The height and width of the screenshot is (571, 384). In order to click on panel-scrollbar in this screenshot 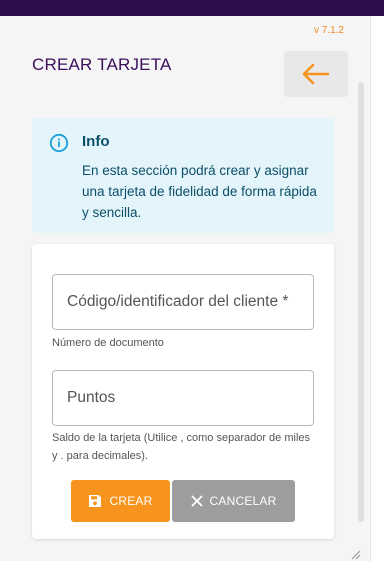, I will do `click(361, 302)`.